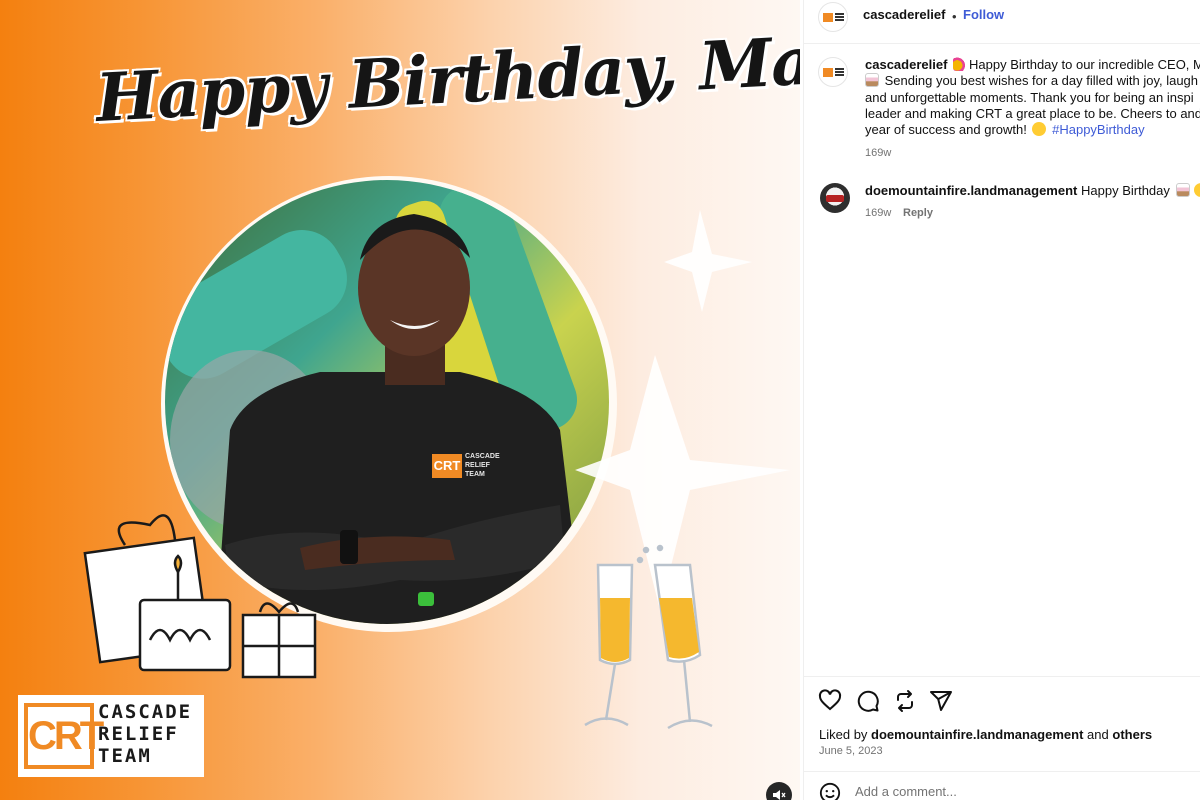 The image size is (1200, 800). What do you see at coordinates (830, 791) in the screenshot?
I see `emoji-smile-icon` at bounding box center [830, 791].